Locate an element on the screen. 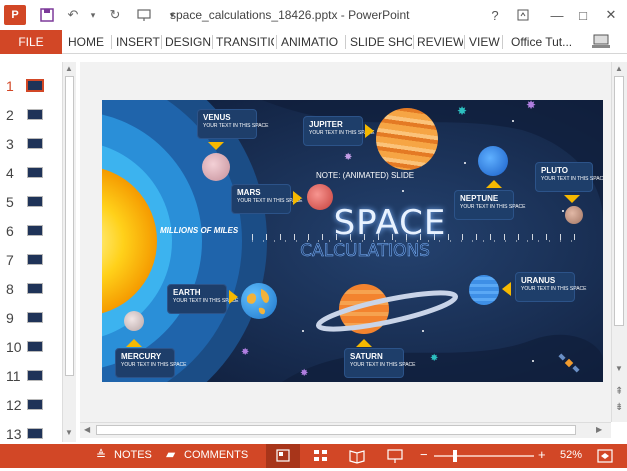 The height and width of the screenshot is (471, 627). mars-planet is located at coordinates (320, 197).